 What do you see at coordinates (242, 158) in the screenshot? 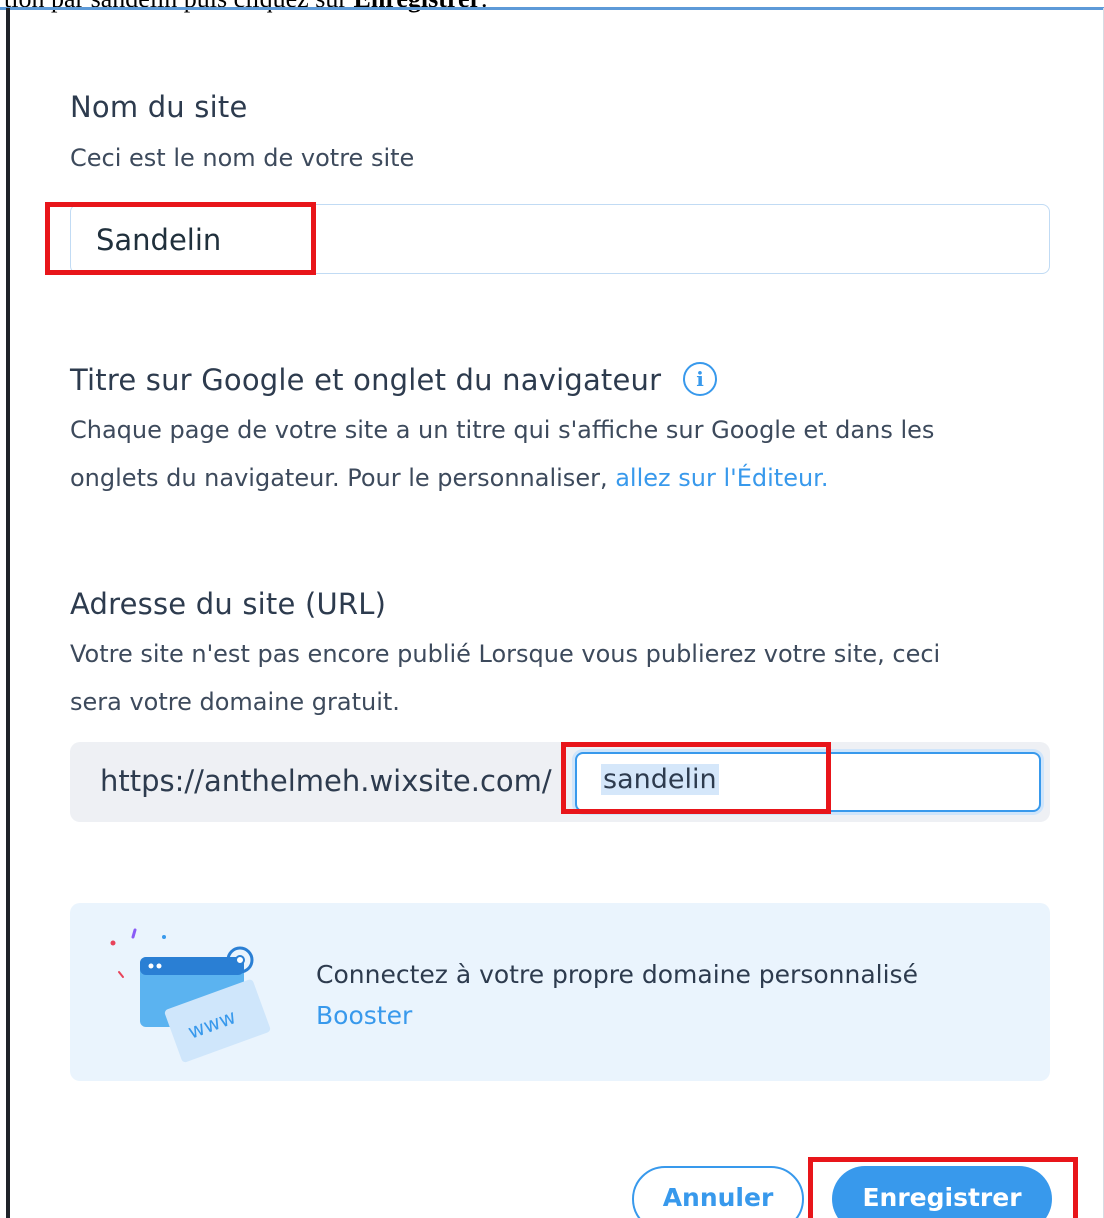
I see `site-name-description: Ceci est le nom de votre site` at bounding box center [242, 158].